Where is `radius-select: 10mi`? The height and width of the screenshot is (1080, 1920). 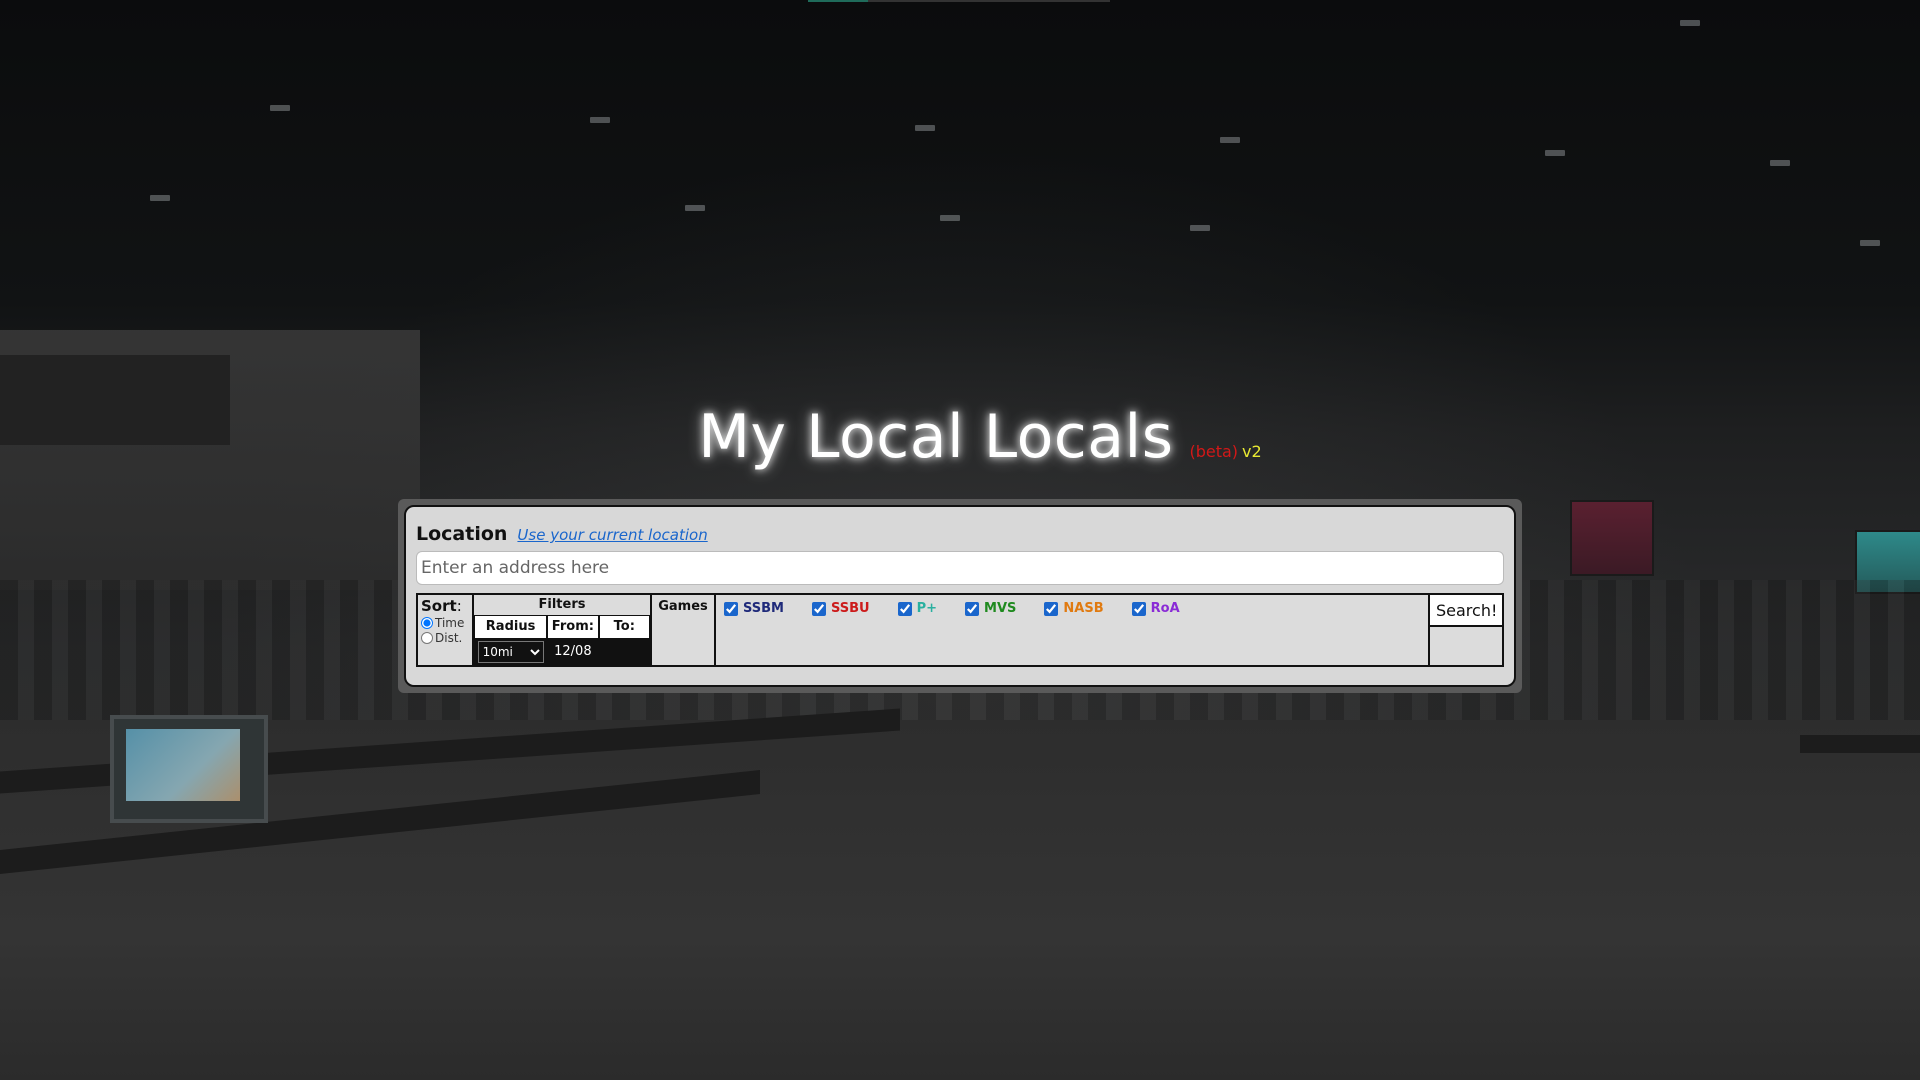 radius-select: 10mi is located at coordinates (510, 651).